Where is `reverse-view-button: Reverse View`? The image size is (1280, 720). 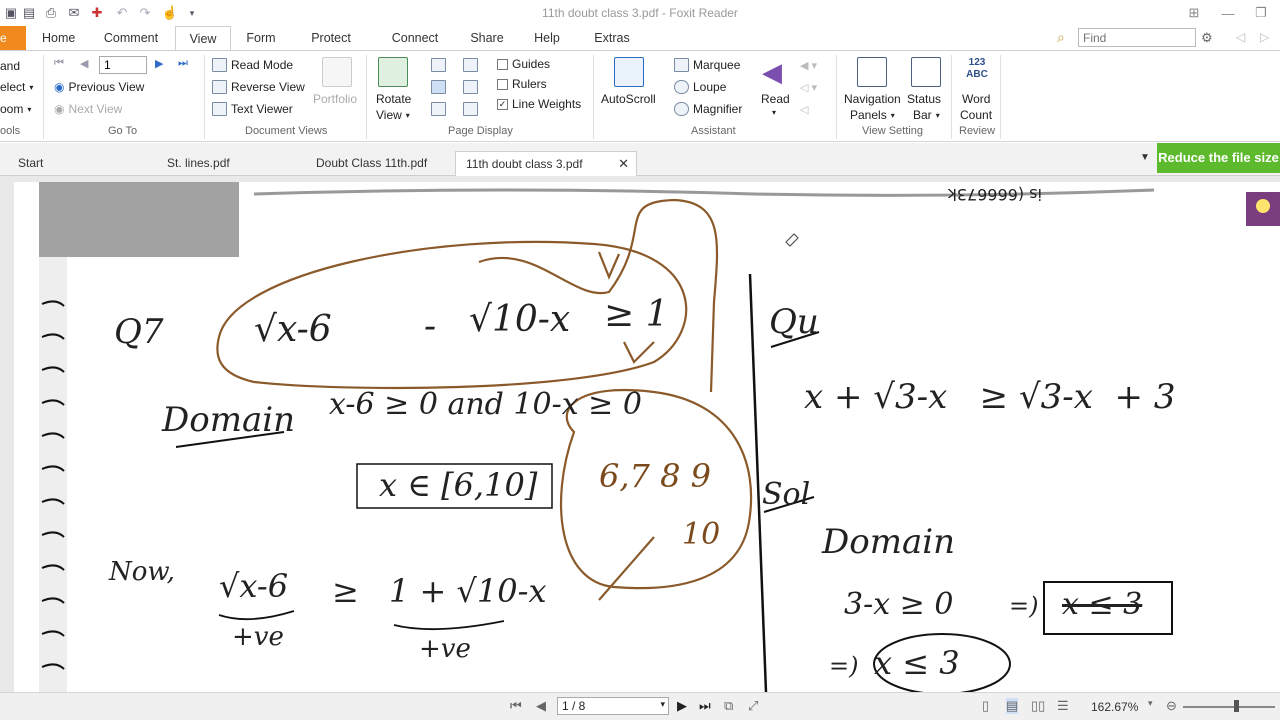
reverse-view-button: Reverse View is located at coordinates (258, 87).